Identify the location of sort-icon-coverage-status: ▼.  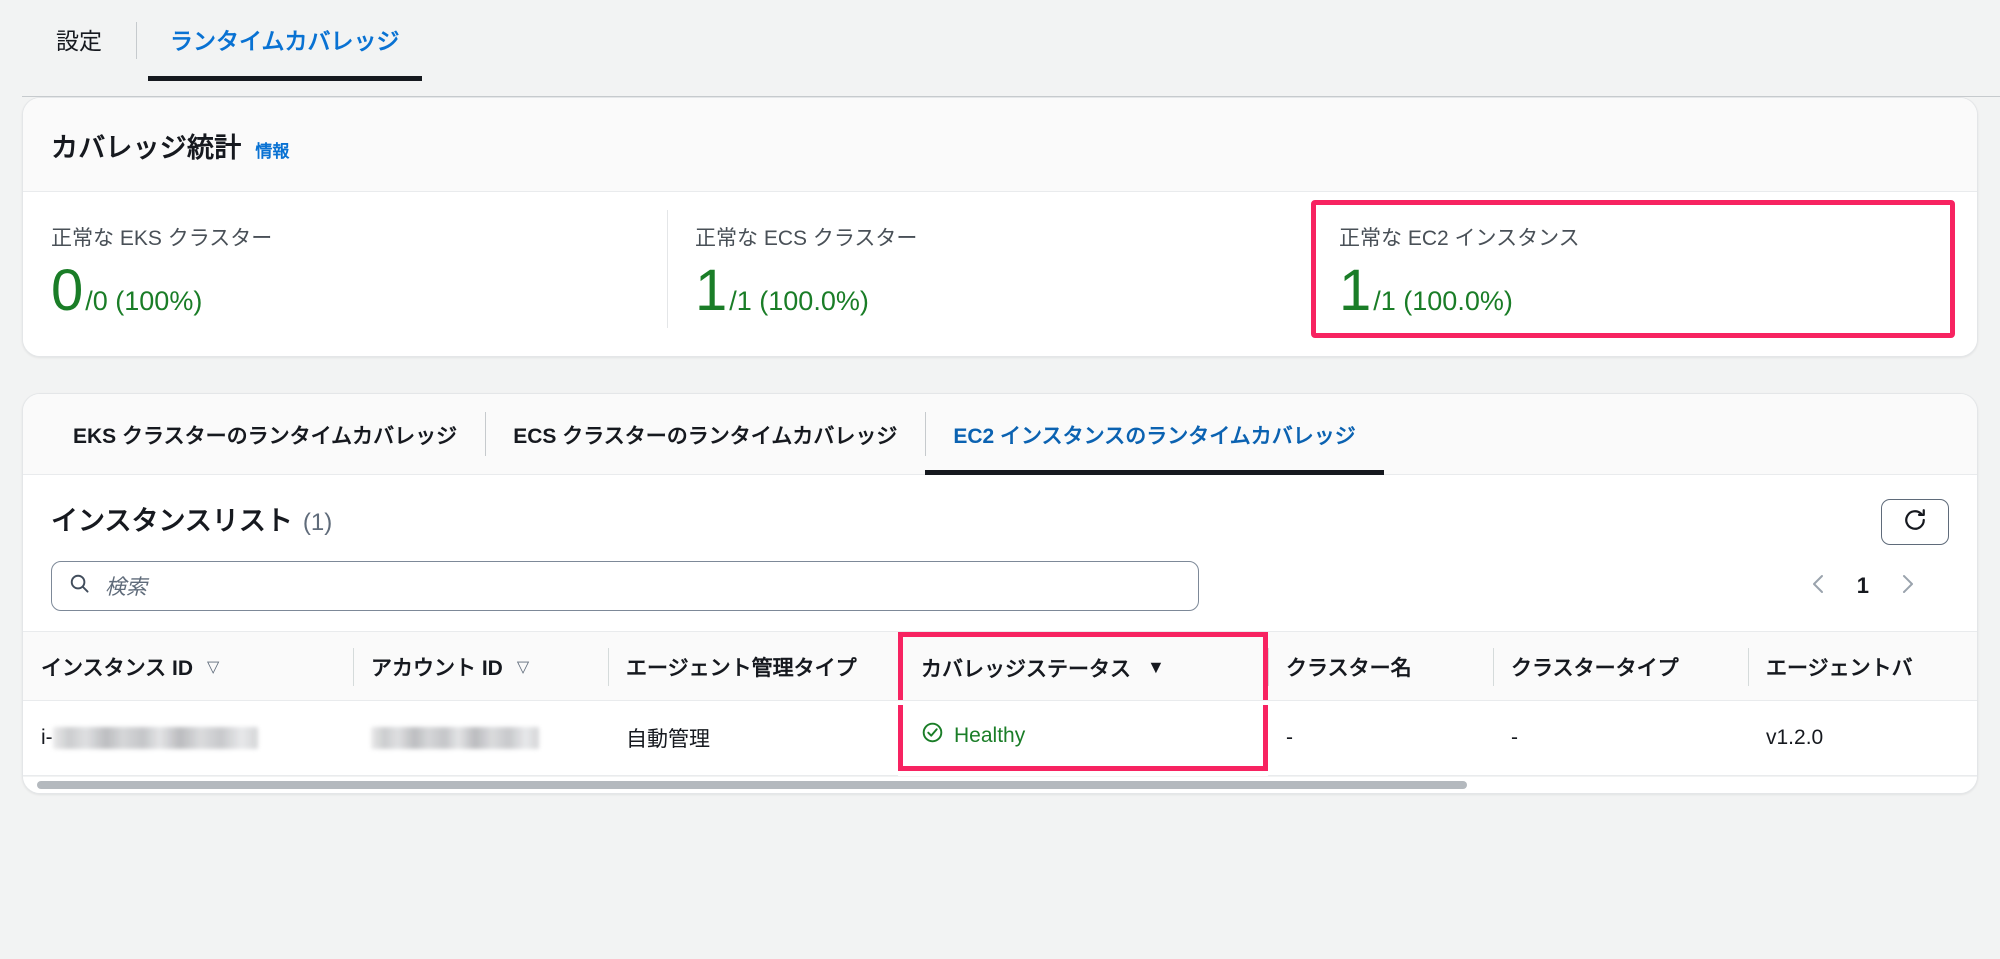
(1156, 667).